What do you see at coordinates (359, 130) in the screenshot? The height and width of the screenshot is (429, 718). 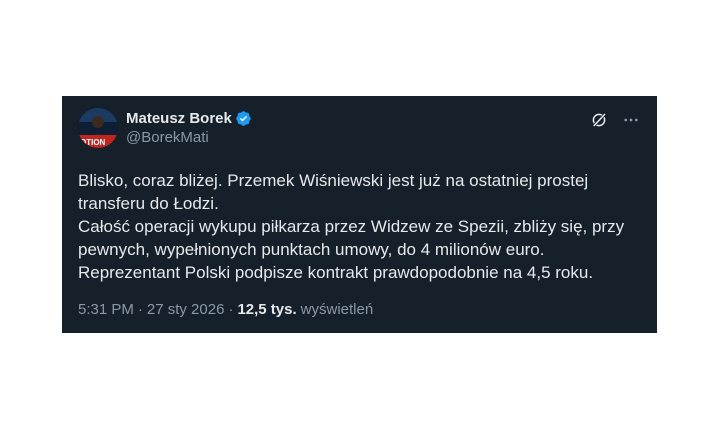 I see `tweet-header: OTION Mateusz Borek @BorekMati` at bounding box center [359, 130].